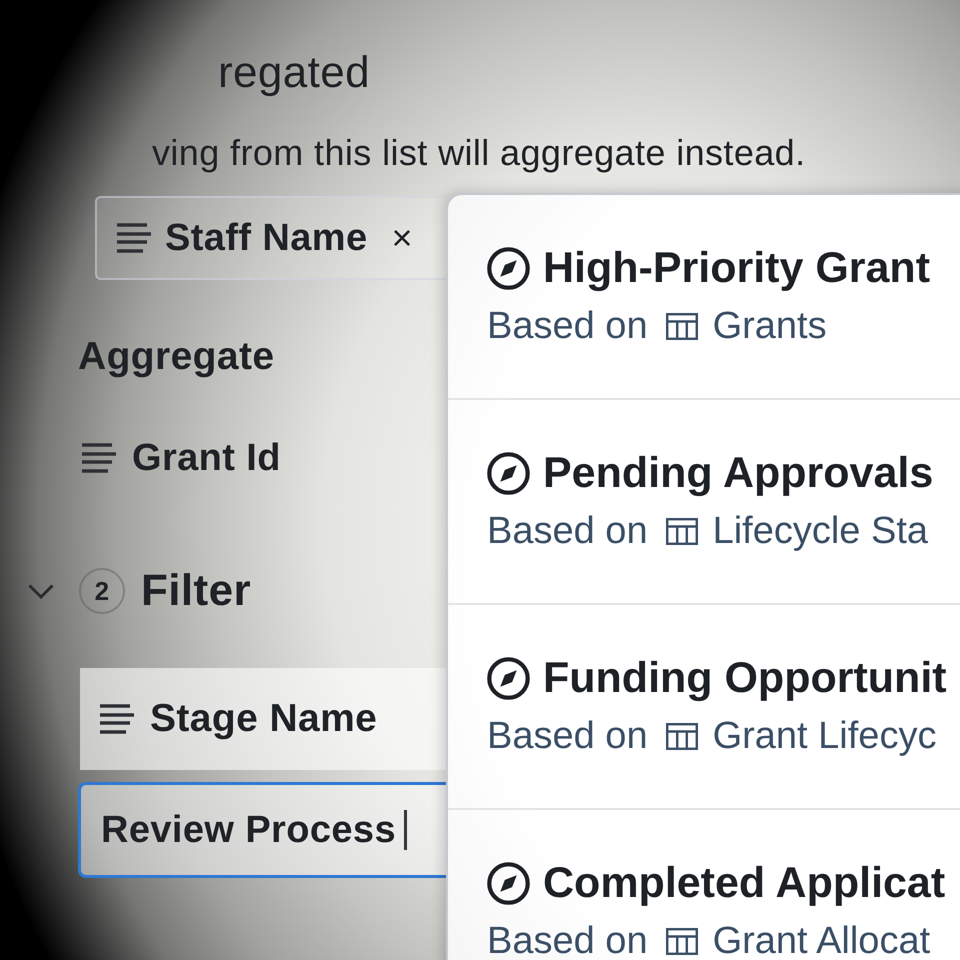 The image size is (960, 960). I want to click on field-chip: Staff Name ×, so click(270, 238).